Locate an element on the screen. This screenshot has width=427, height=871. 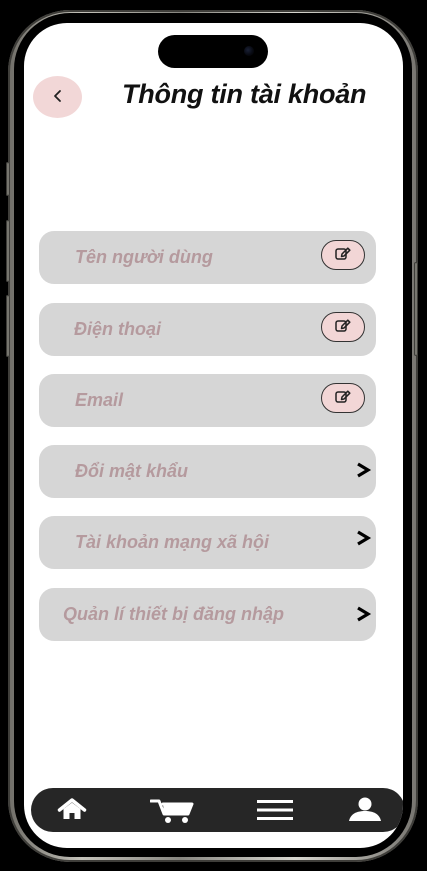
edit-email-button is located at coordinates (343, 398).